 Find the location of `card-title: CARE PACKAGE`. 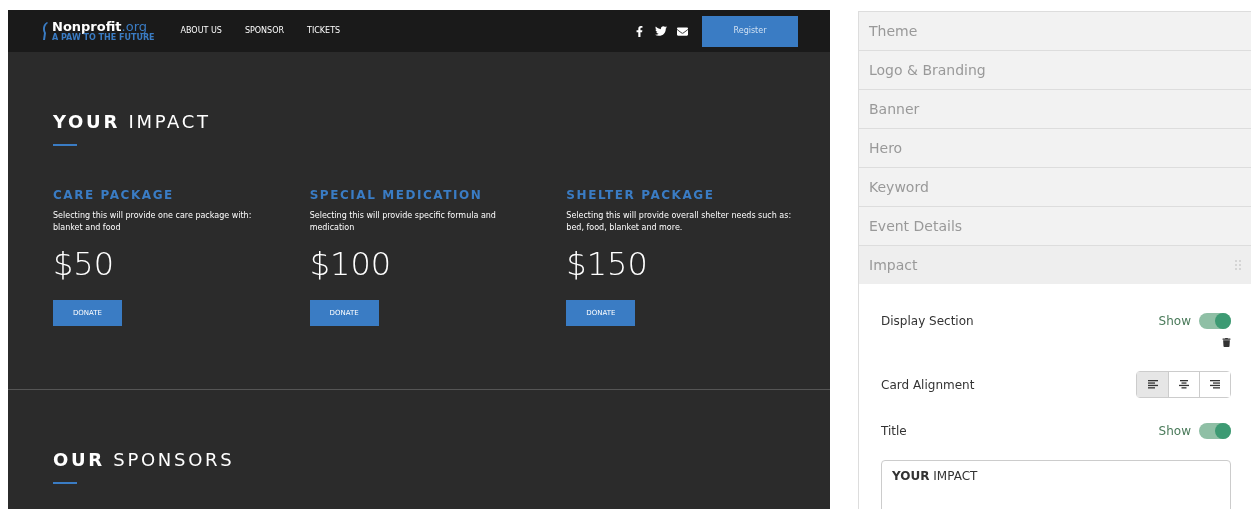

card-title: CARE PACKAGE is located at coordinates (113, 195).